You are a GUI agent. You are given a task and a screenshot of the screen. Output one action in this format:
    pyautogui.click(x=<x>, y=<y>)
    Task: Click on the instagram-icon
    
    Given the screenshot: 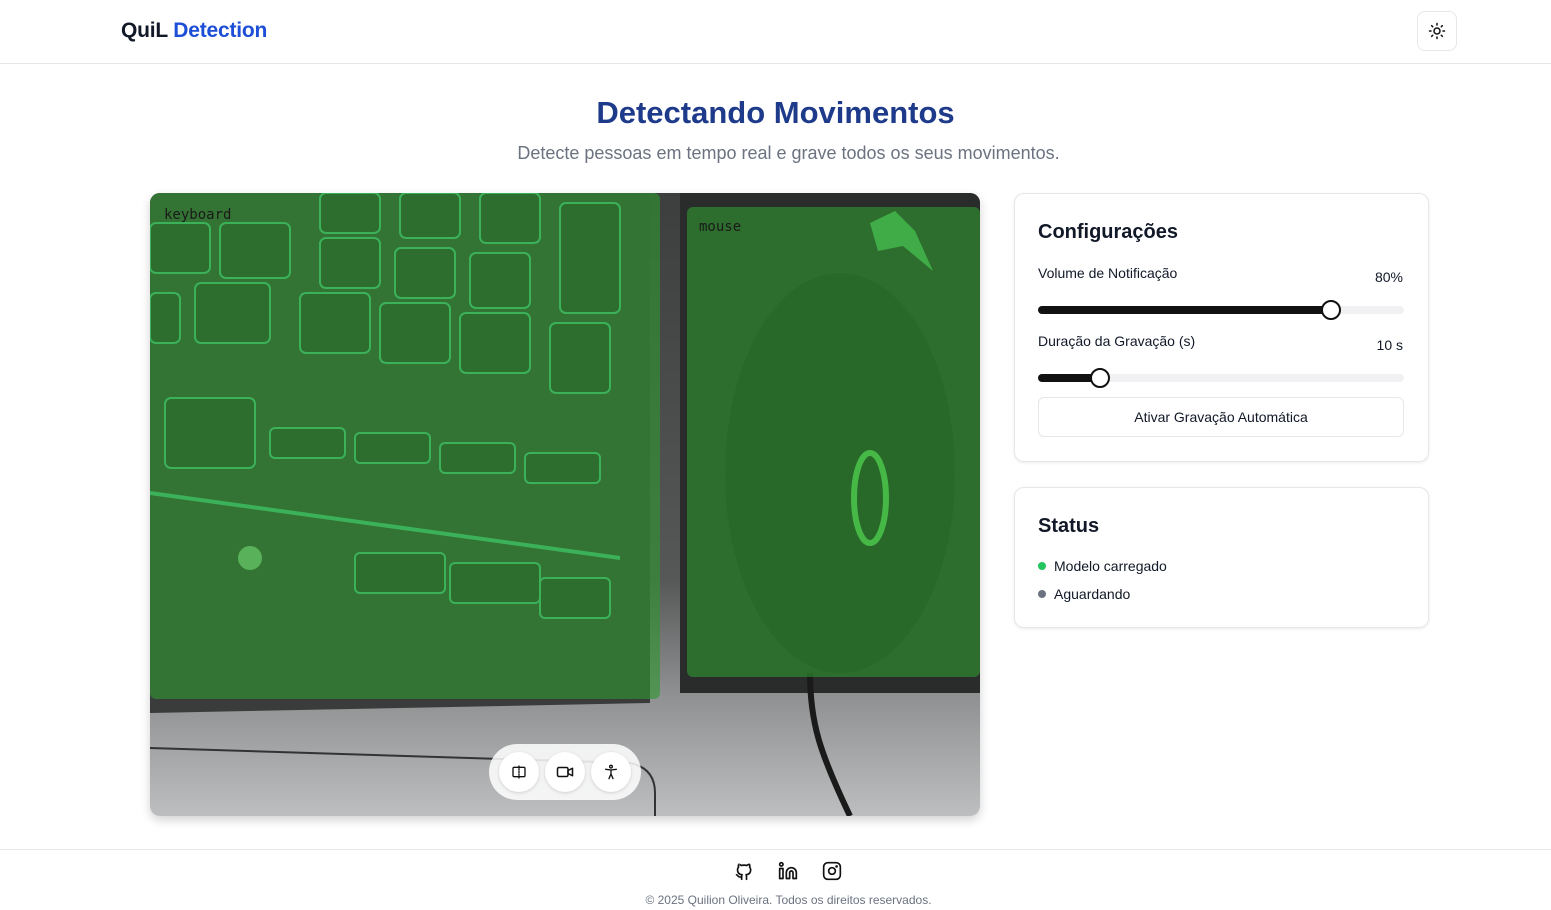 What is the action you would take?
    pyautogui.click(x=832, y=871)
    